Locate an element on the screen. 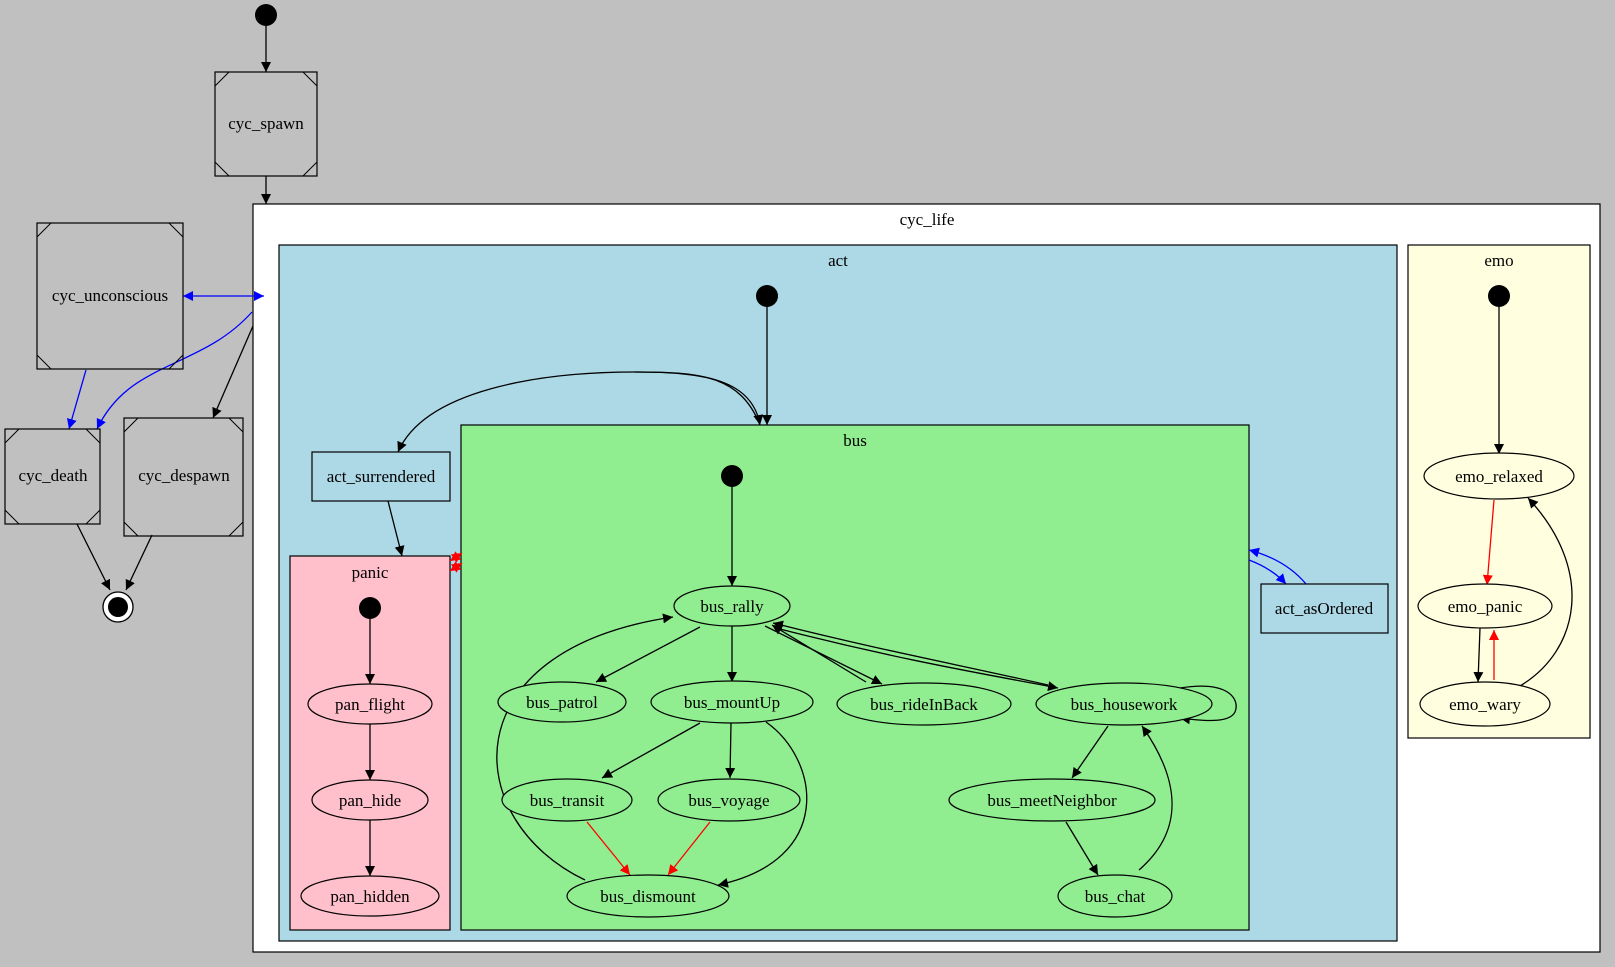 The image size is (1615, 967). state-label-emo-panic: emo_panic is located at coordinates (1485, 606).